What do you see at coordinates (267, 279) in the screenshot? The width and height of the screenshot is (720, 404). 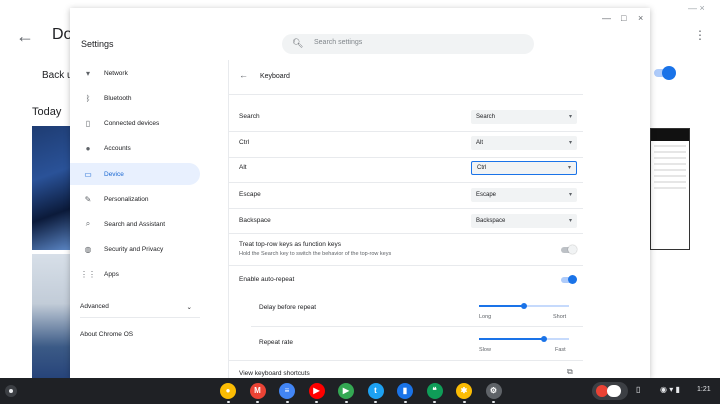 I see `auto-repeat-label: Enable auto-repeat` at bounding box center [267, 279].